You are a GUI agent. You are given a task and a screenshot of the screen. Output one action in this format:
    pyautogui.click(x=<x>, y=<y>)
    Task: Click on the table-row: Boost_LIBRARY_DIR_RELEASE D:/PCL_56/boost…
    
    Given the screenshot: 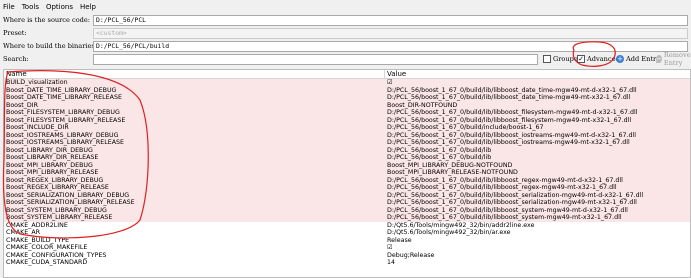 What is the action you would take?
    pyautogui.click(x=347, y=158)
    